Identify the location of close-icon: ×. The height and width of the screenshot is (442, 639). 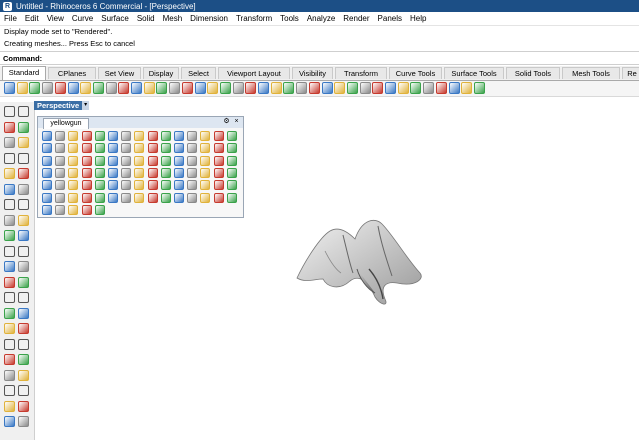
(236, 122).